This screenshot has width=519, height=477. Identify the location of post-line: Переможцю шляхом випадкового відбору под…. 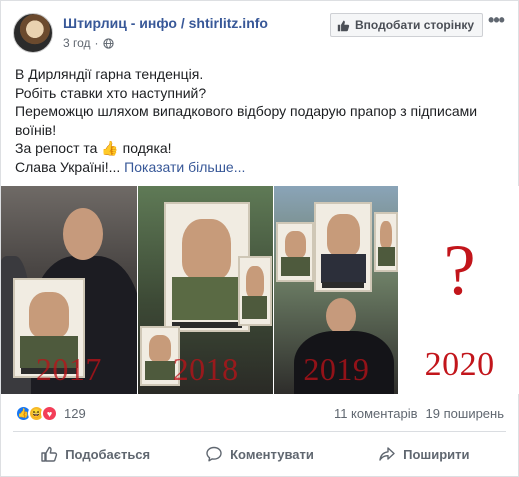
(246, 111).